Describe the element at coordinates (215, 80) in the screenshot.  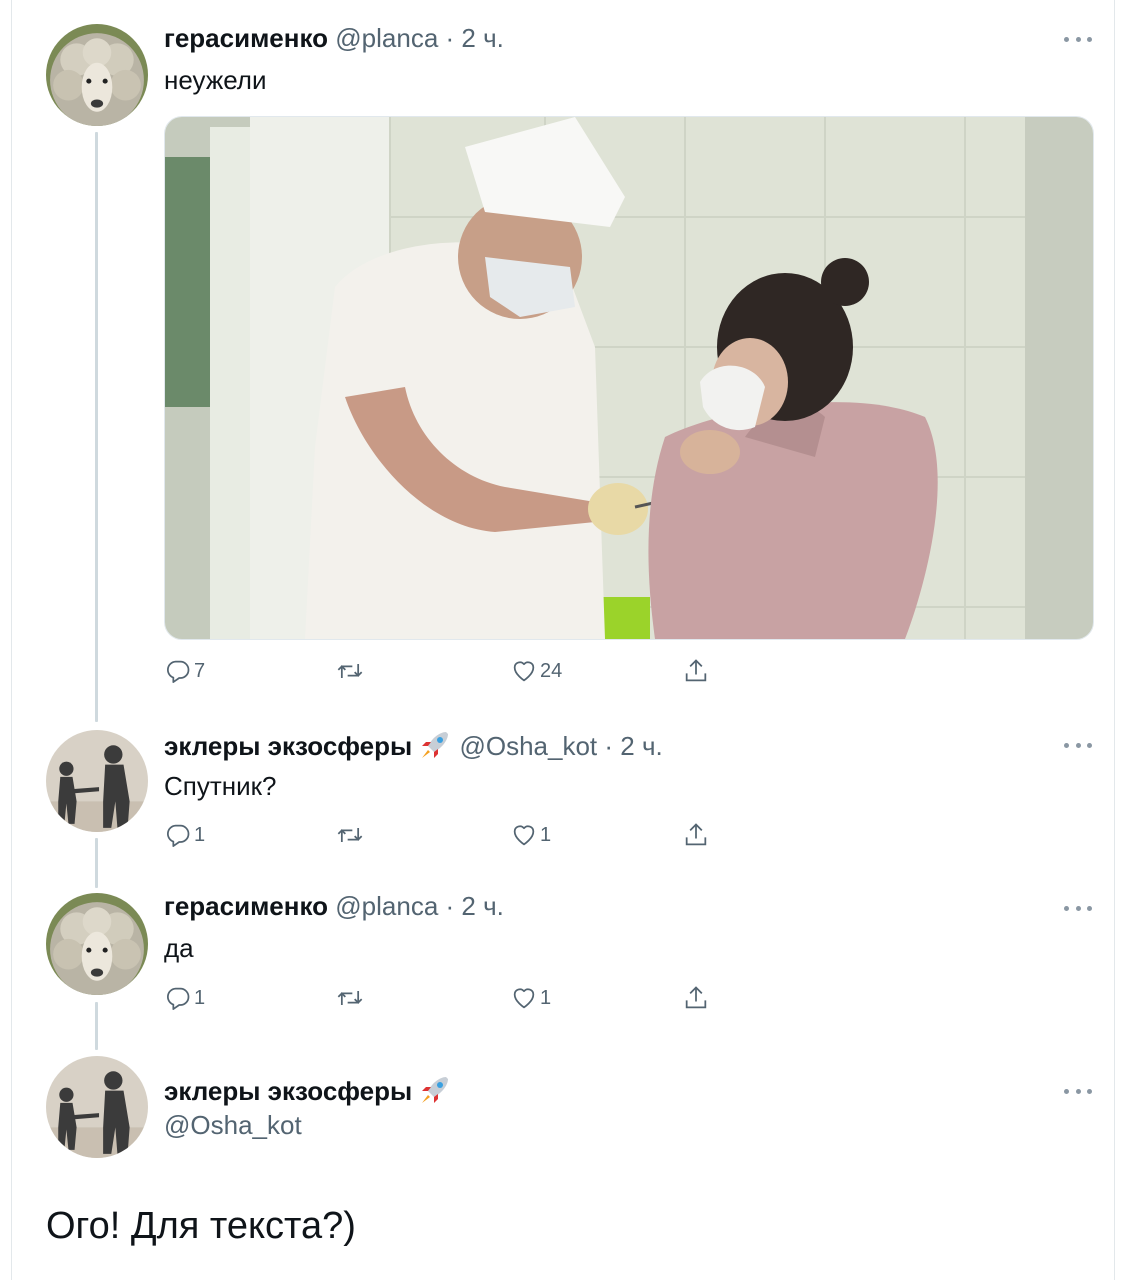
I see `tweet-text: неужели` at that location.